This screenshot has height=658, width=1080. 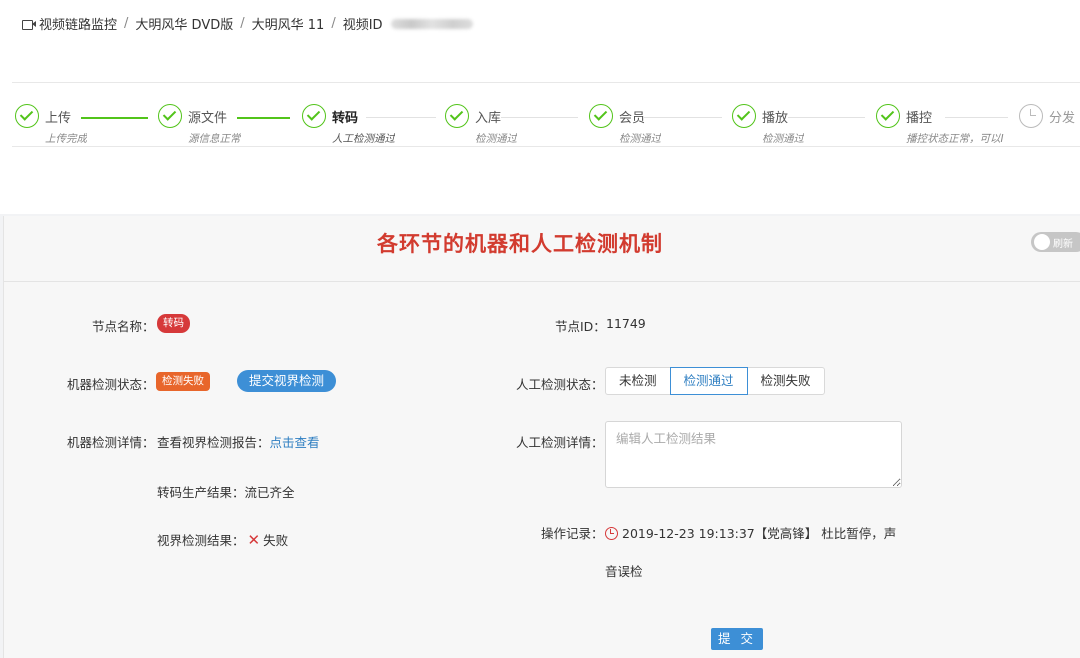 I want to click on step-title: 分发, so click(x=1062, y=118).